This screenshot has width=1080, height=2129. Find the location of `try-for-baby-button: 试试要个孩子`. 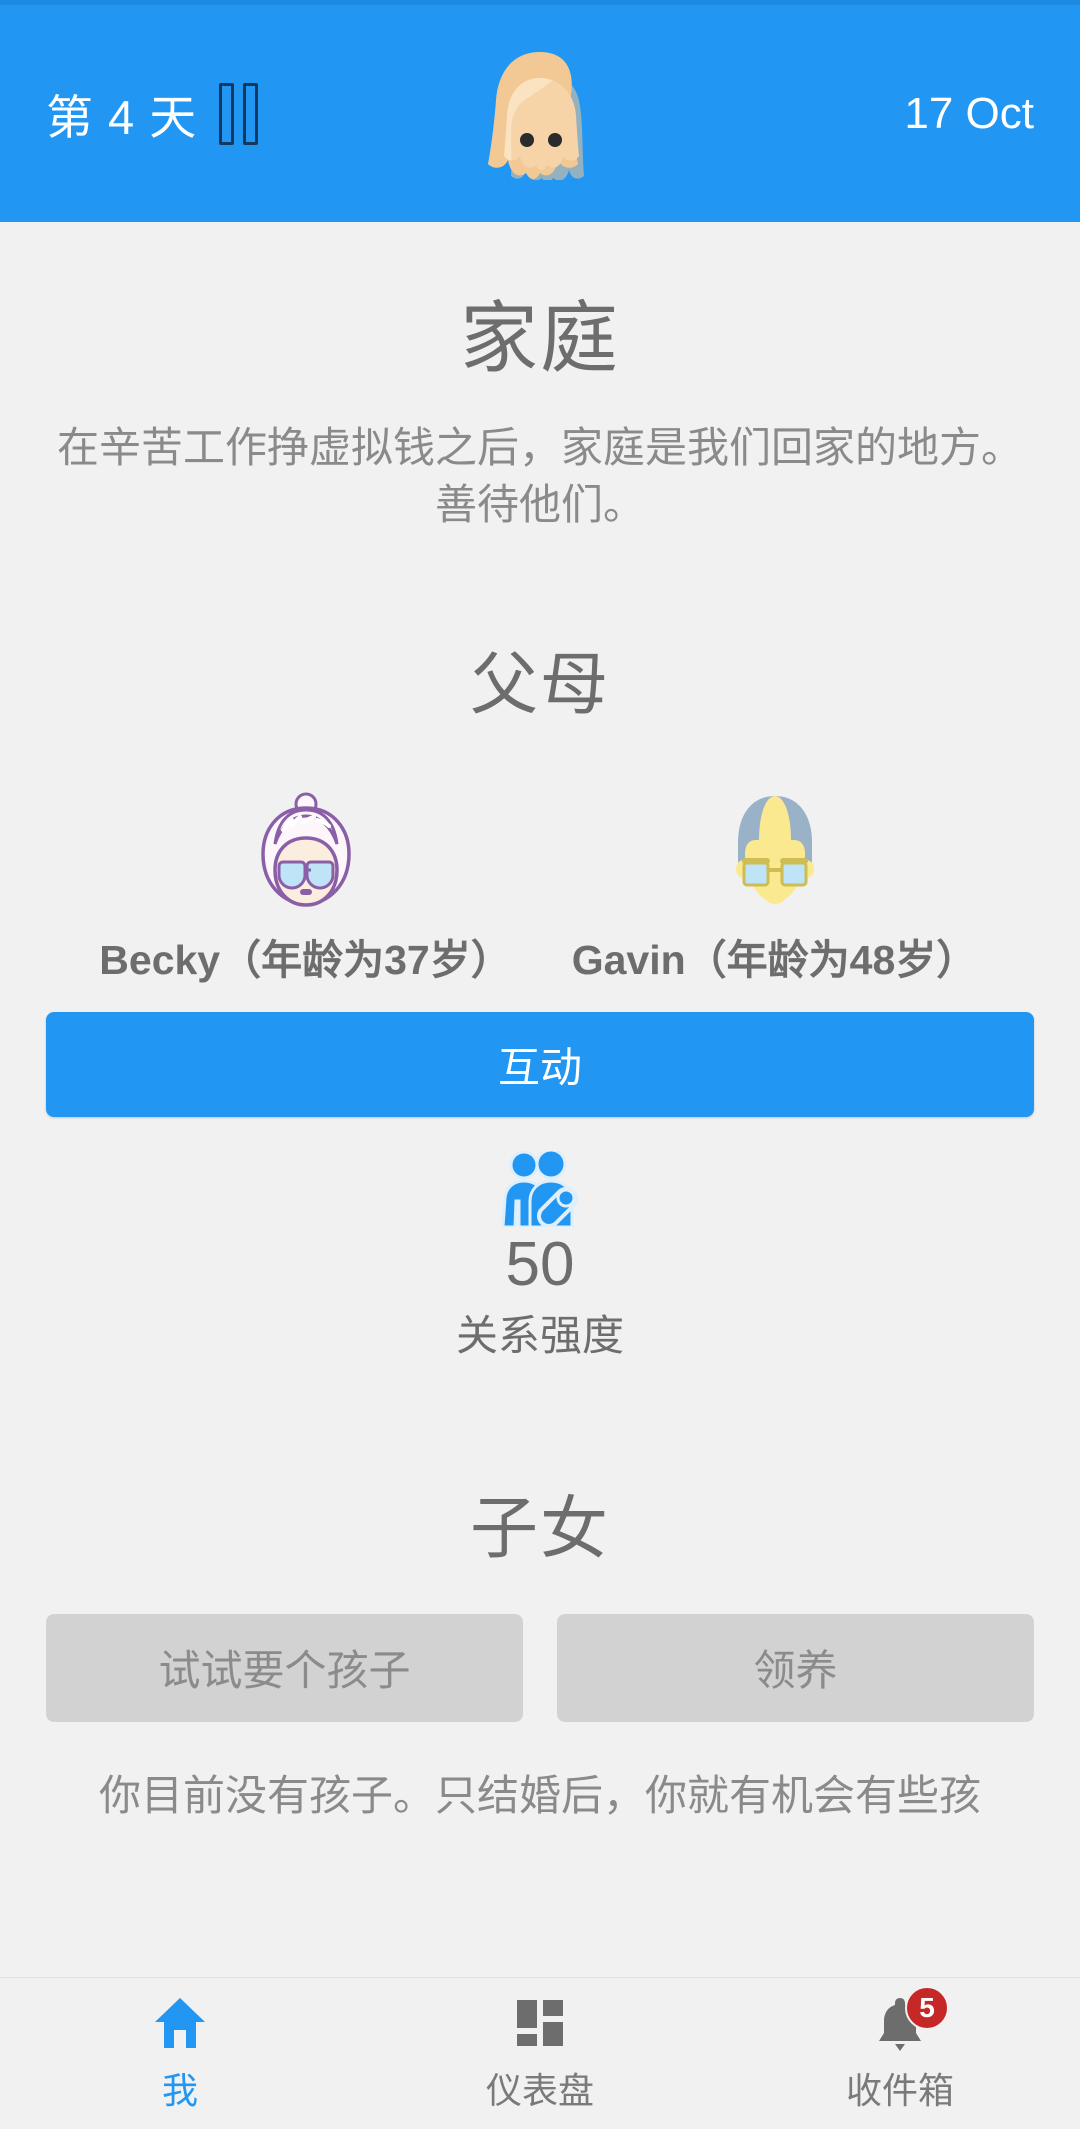

try-for-baby-button: 试试要个孩子 is located at coordinates (284, 1667).